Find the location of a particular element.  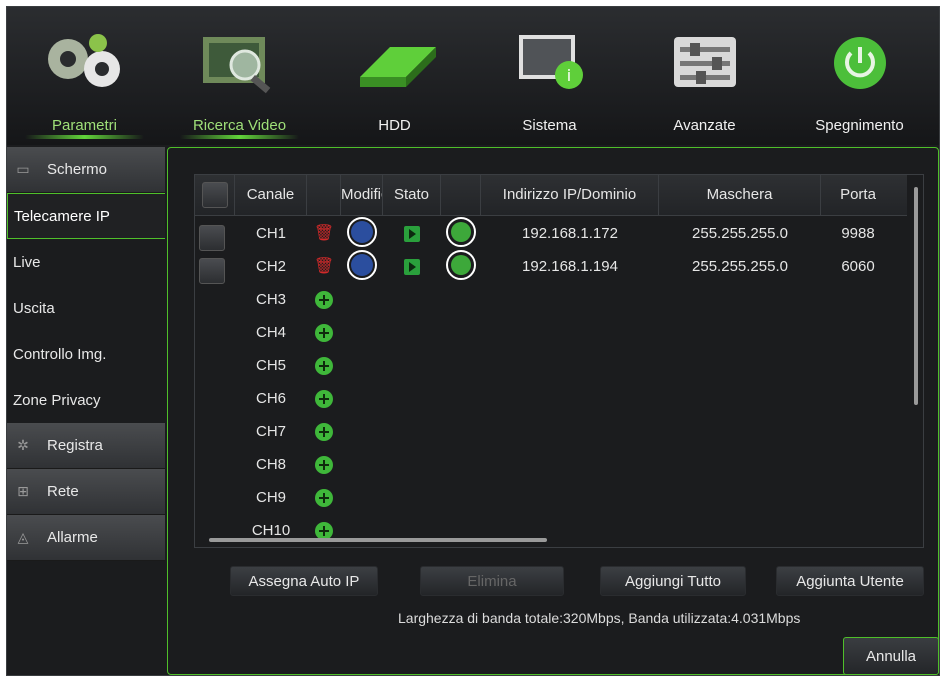

horizontal-scrollbar-thumb is located at coordinates (378, 540).